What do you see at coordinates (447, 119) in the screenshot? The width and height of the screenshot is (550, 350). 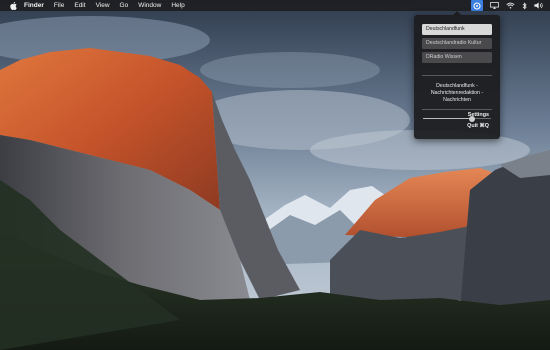 I see `volume-slider-fill` at bounding box center [447, 119].